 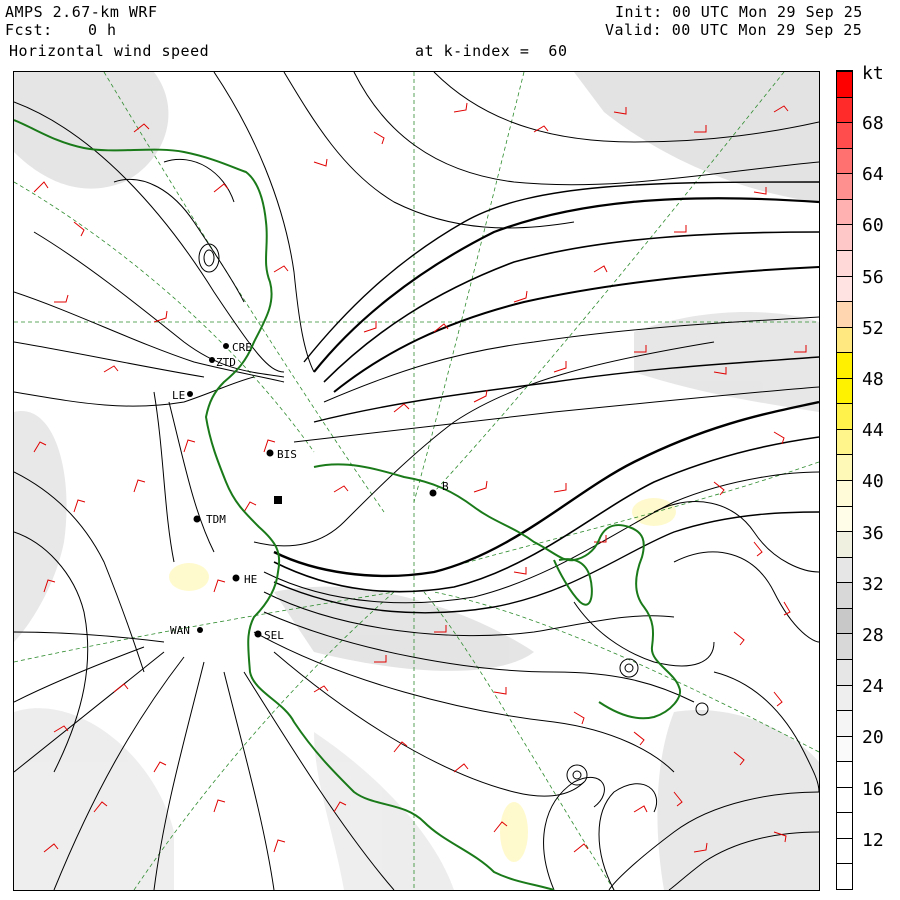 I want to click on colorbar-tick-label: 64, so click(x=873, y=175).